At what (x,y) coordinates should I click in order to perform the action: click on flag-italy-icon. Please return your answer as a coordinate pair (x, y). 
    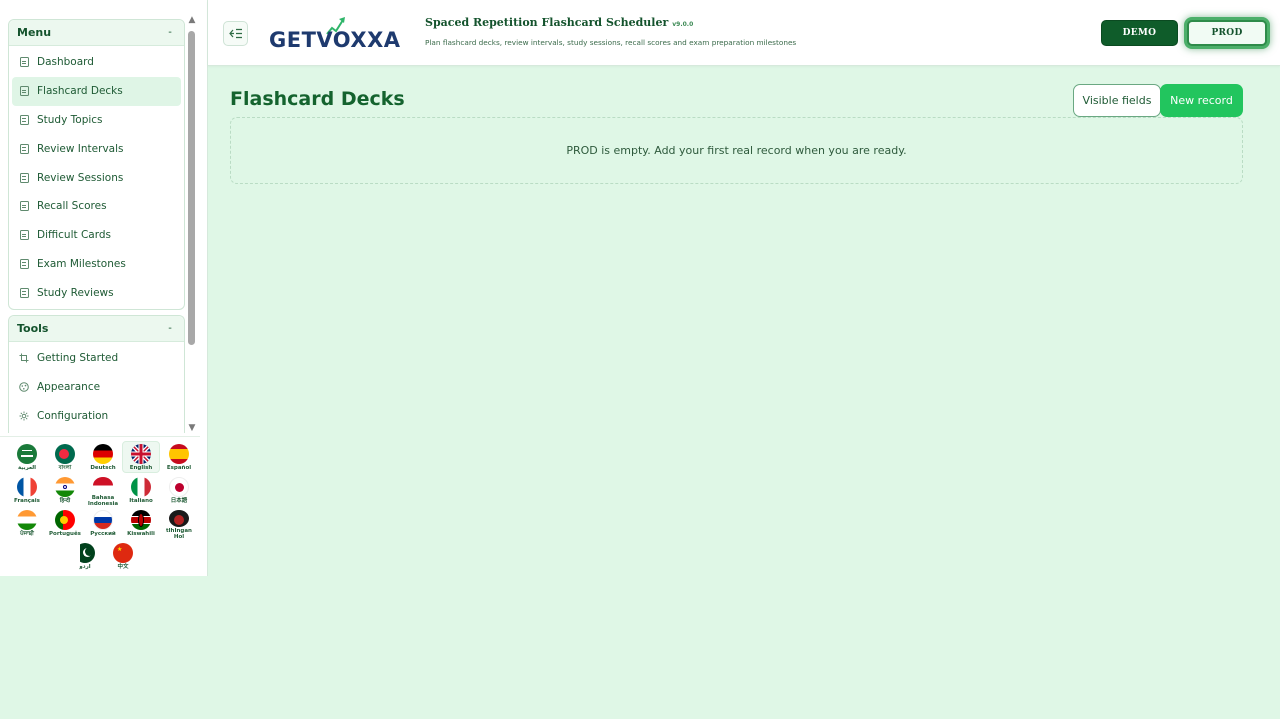
    Looking at the image, I should click on (141, 487).